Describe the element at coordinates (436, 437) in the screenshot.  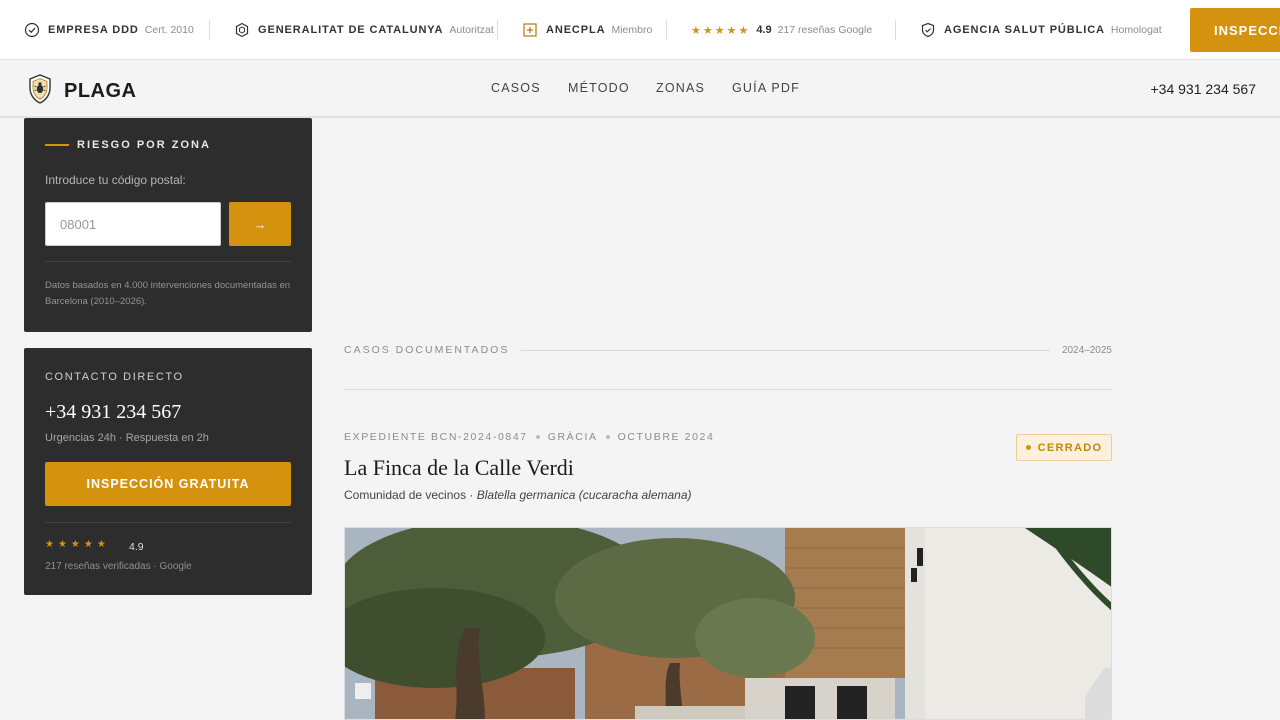
I see `case-file-number: EXPEDIENTE BCN-2024-0847` at that location.